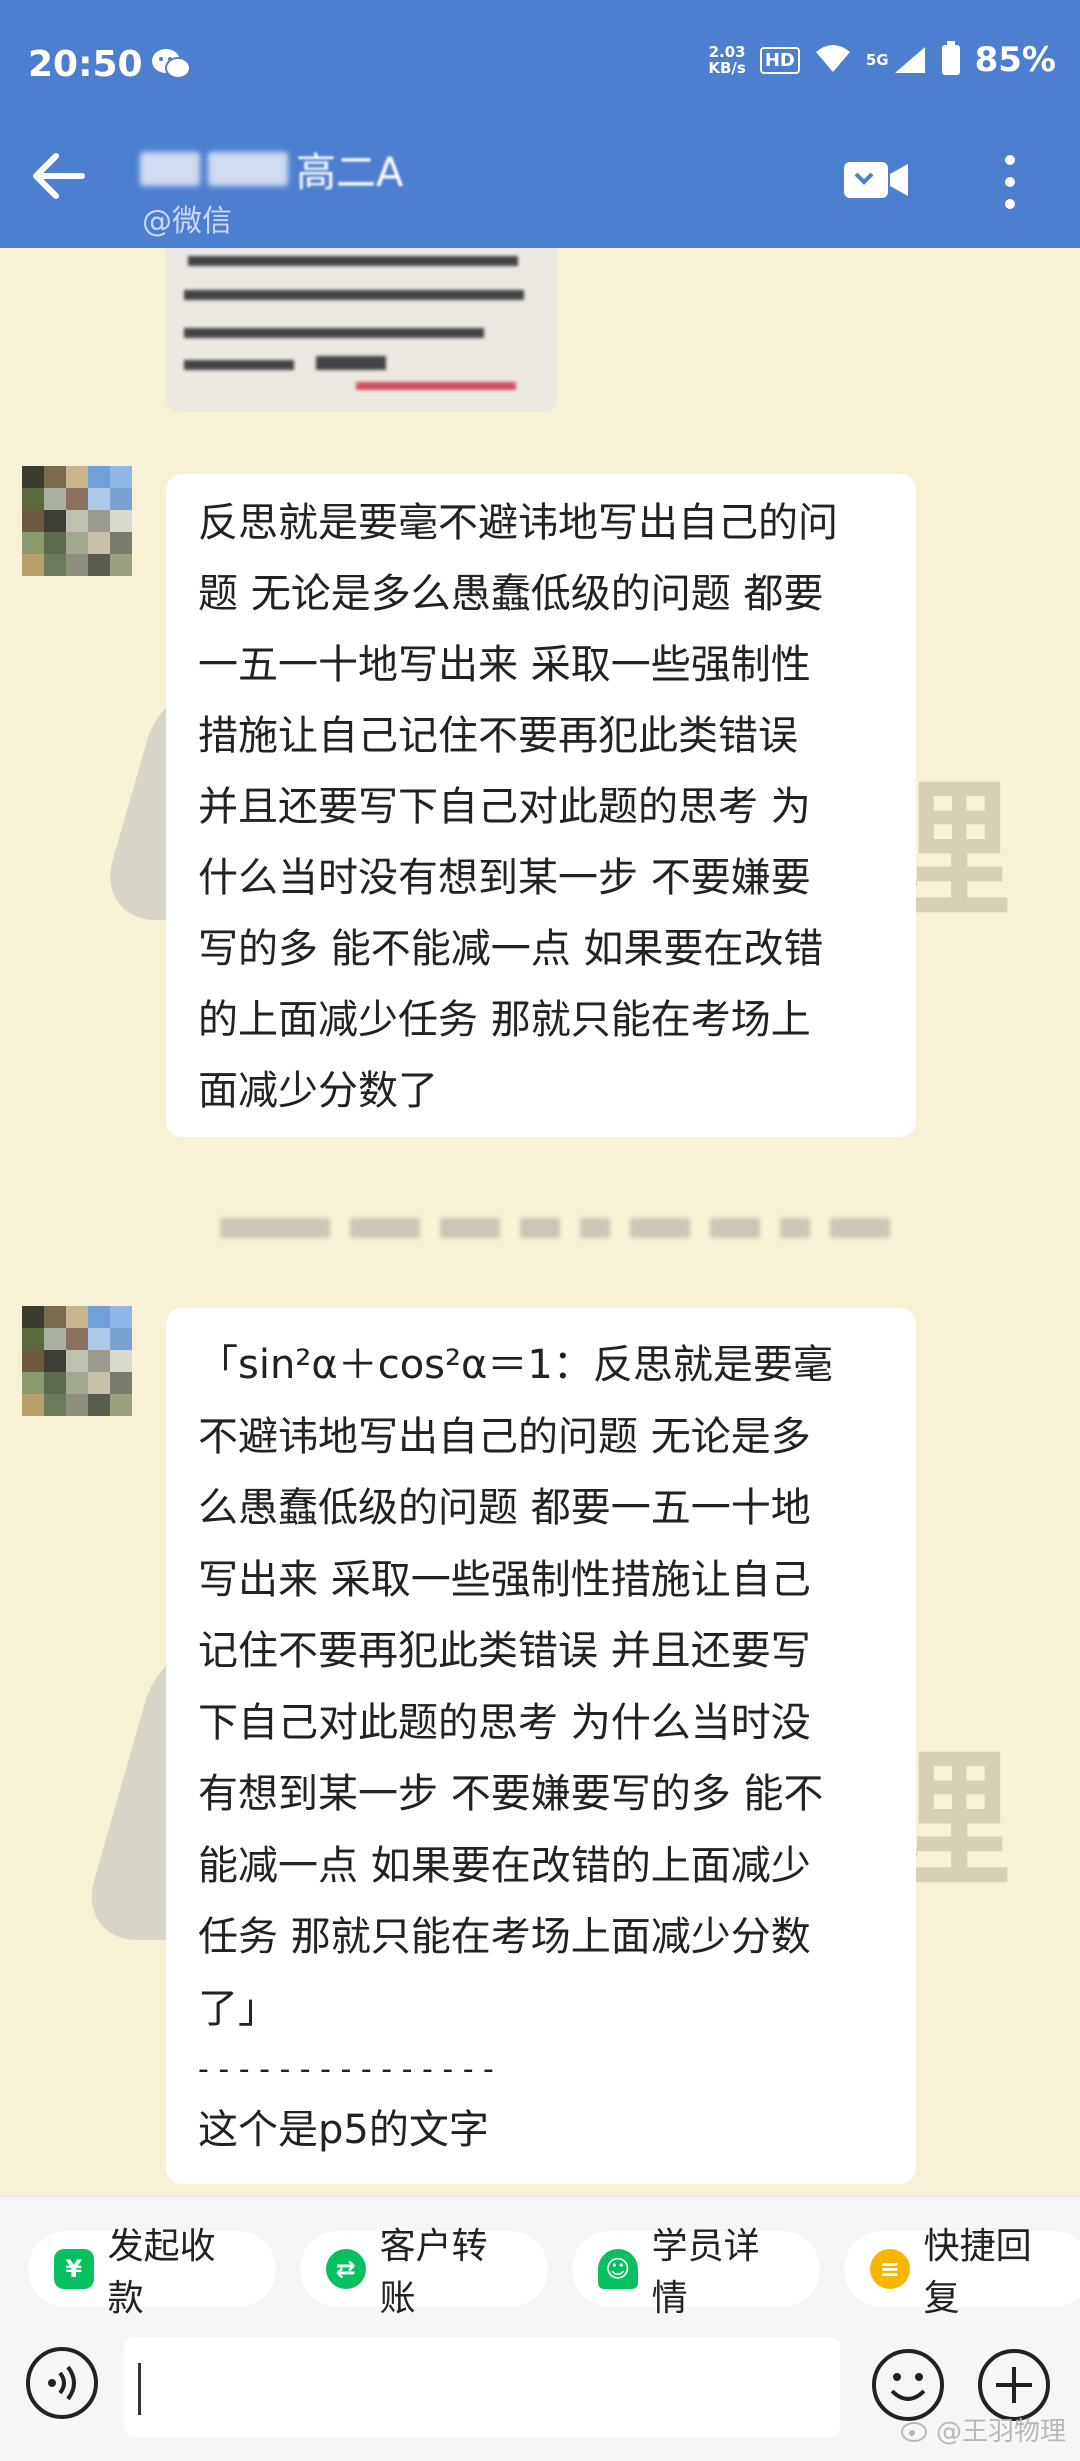 This screenshot has height=2461, width=1080. What do you see at coordinates (618, 2269) in the screenshot?
I see `student-icon: ☺` at bounding box center [618, 2269].